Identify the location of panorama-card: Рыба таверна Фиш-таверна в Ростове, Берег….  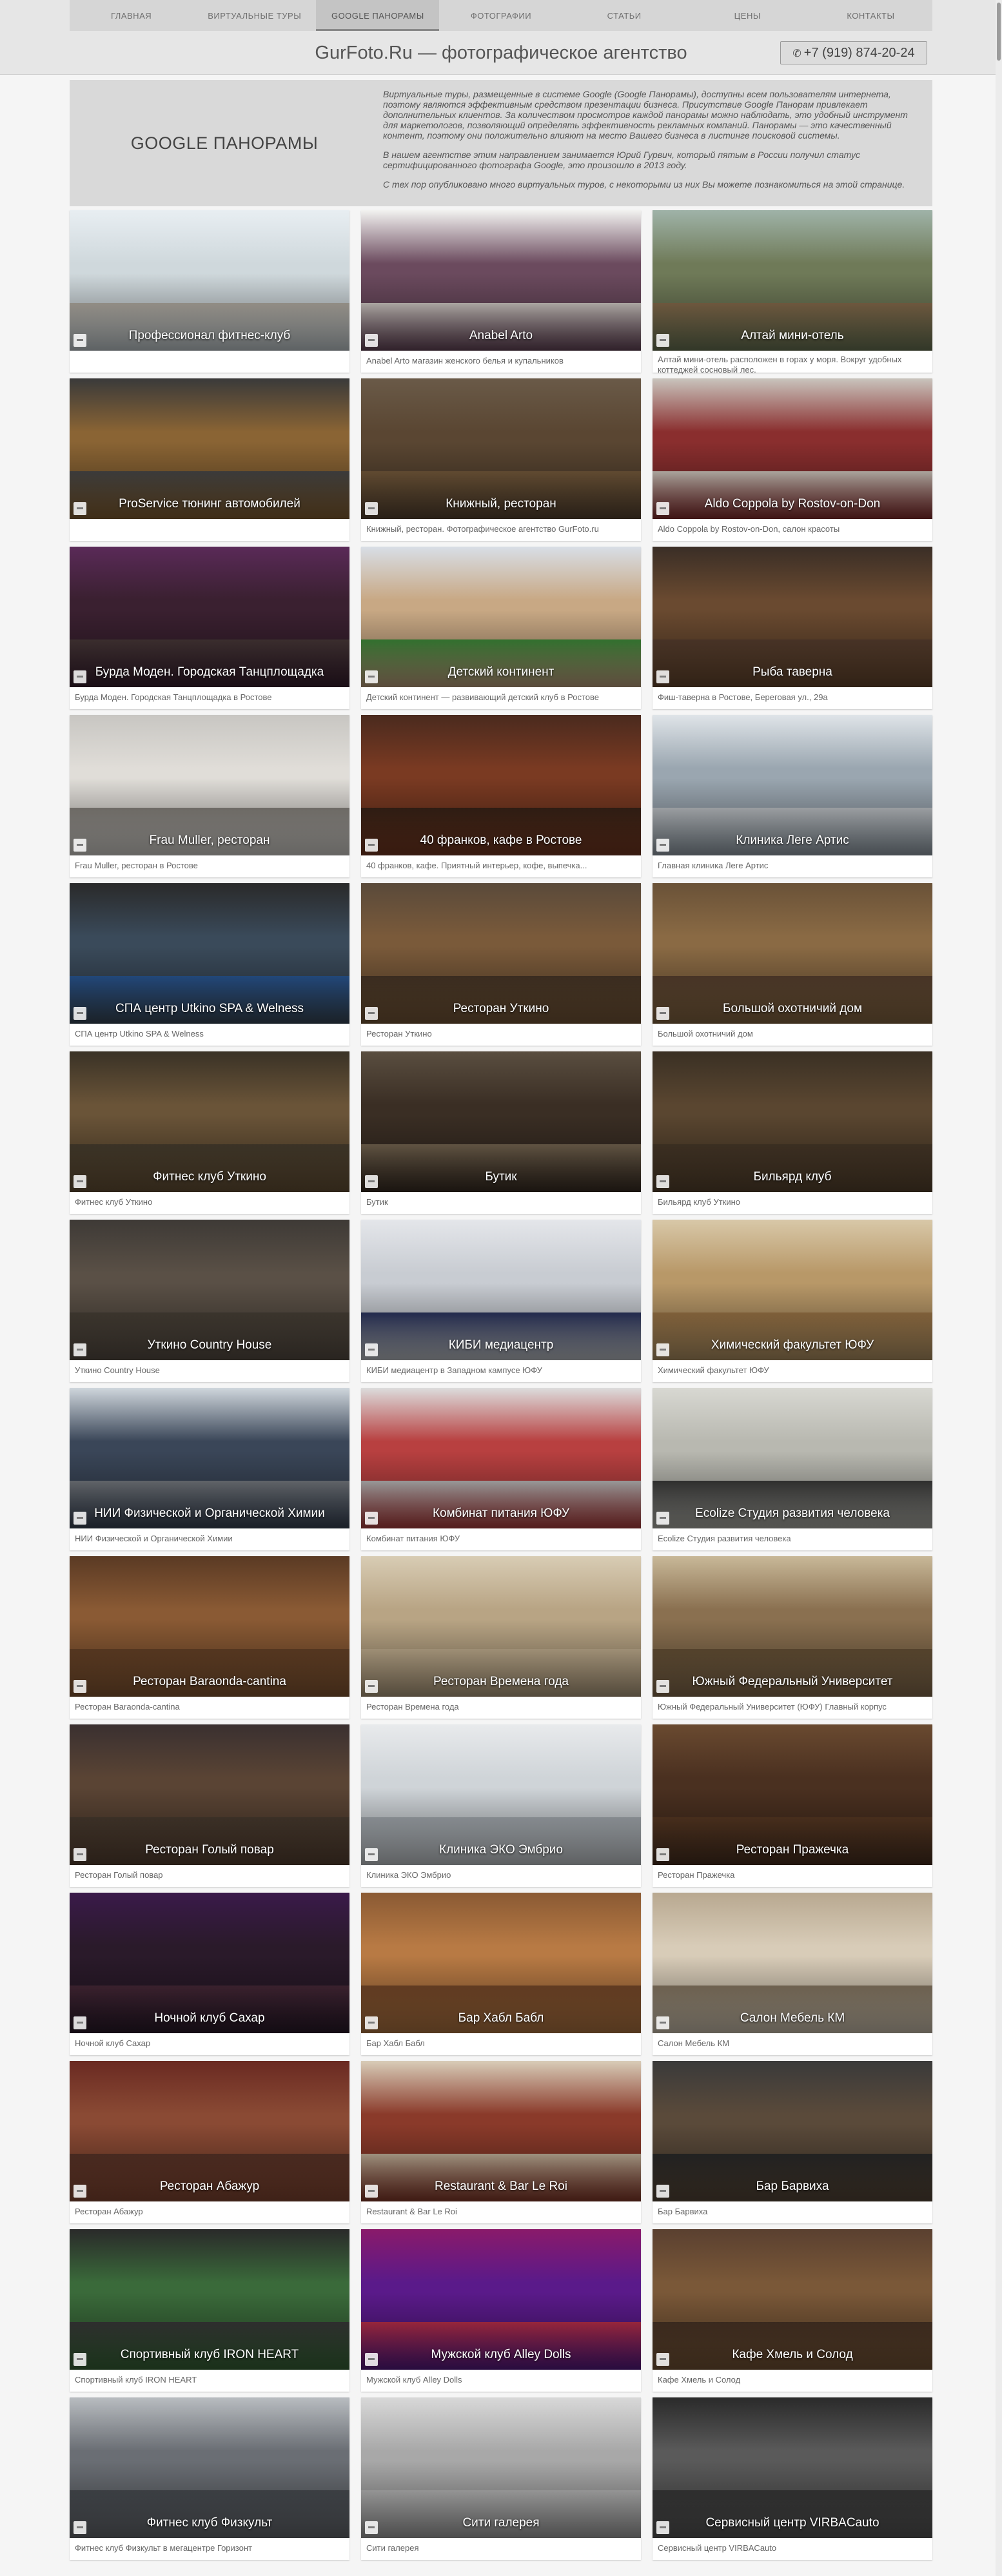
(792, 628).